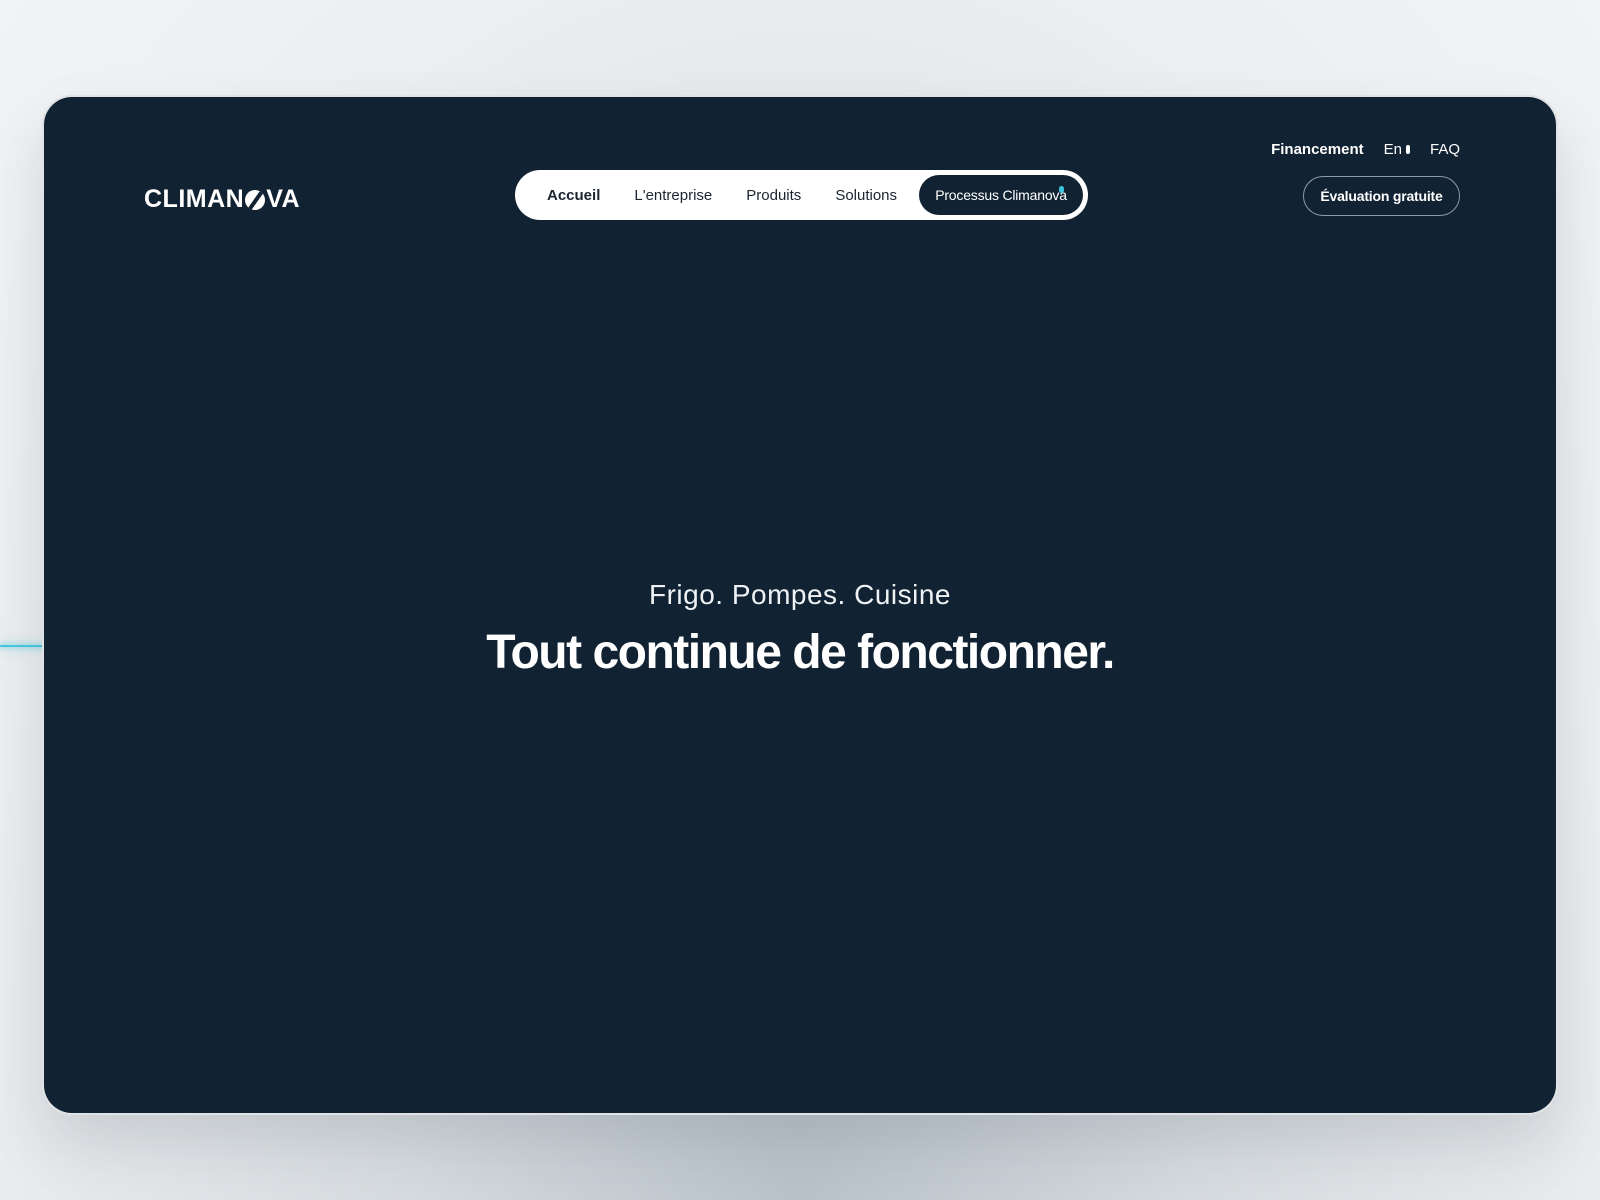  What do you see at coordinates (194, 199) in the screenshot?
I see `logo-text-left: CLIMAN` at bounding box center [194, 199].